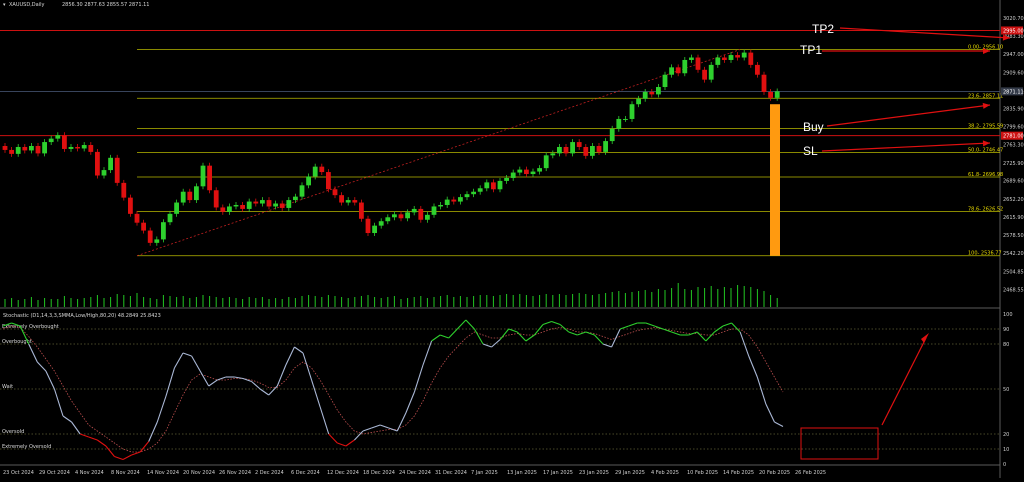 The height and width of the screenshot is (482, 1024). Describe the element at coordinates (30, 327) in the screenshot. I see `stoch-level-label: Extremely Overbought` at that location.